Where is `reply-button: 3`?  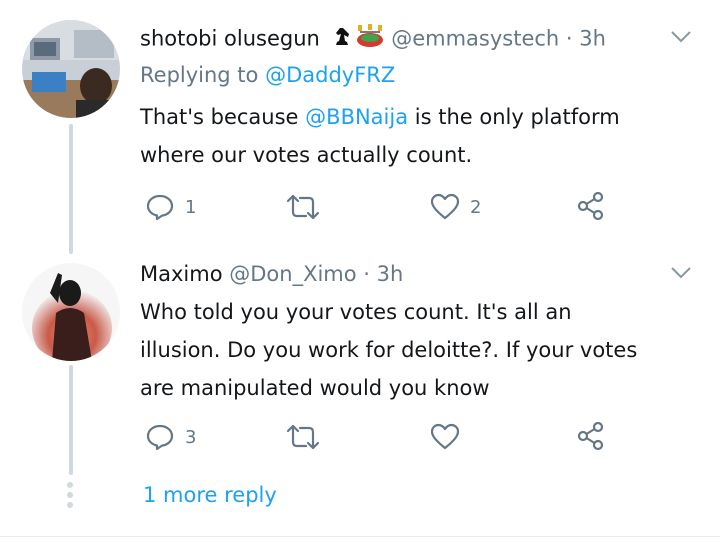 reply-button: 3 is located at coordinates (170, 437).